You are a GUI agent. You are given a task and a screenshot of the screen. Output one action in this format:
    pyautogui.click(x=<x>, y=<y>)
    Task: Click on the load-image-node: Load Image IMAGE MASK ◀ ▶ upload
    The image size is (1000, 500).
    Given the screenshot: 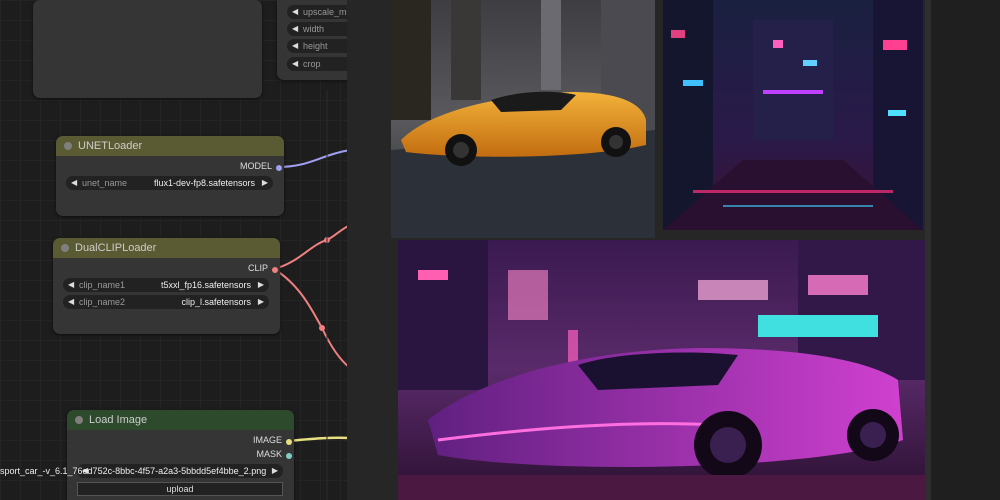 What is the action you would take?
    pyautogui.click(x=180, y=455)
    